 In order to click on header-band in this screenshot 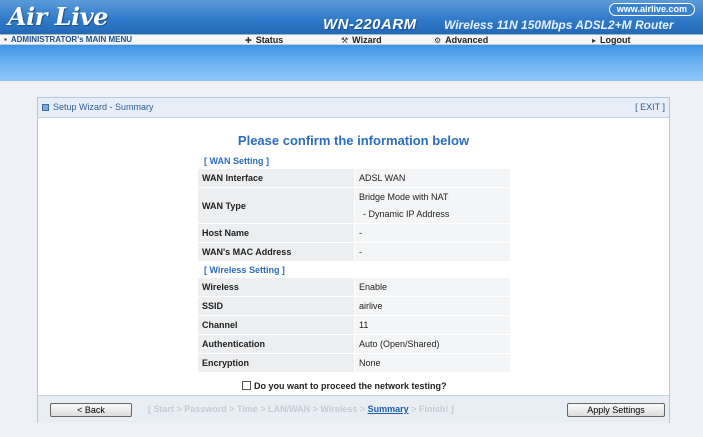, I will do `click(351, 63)`.